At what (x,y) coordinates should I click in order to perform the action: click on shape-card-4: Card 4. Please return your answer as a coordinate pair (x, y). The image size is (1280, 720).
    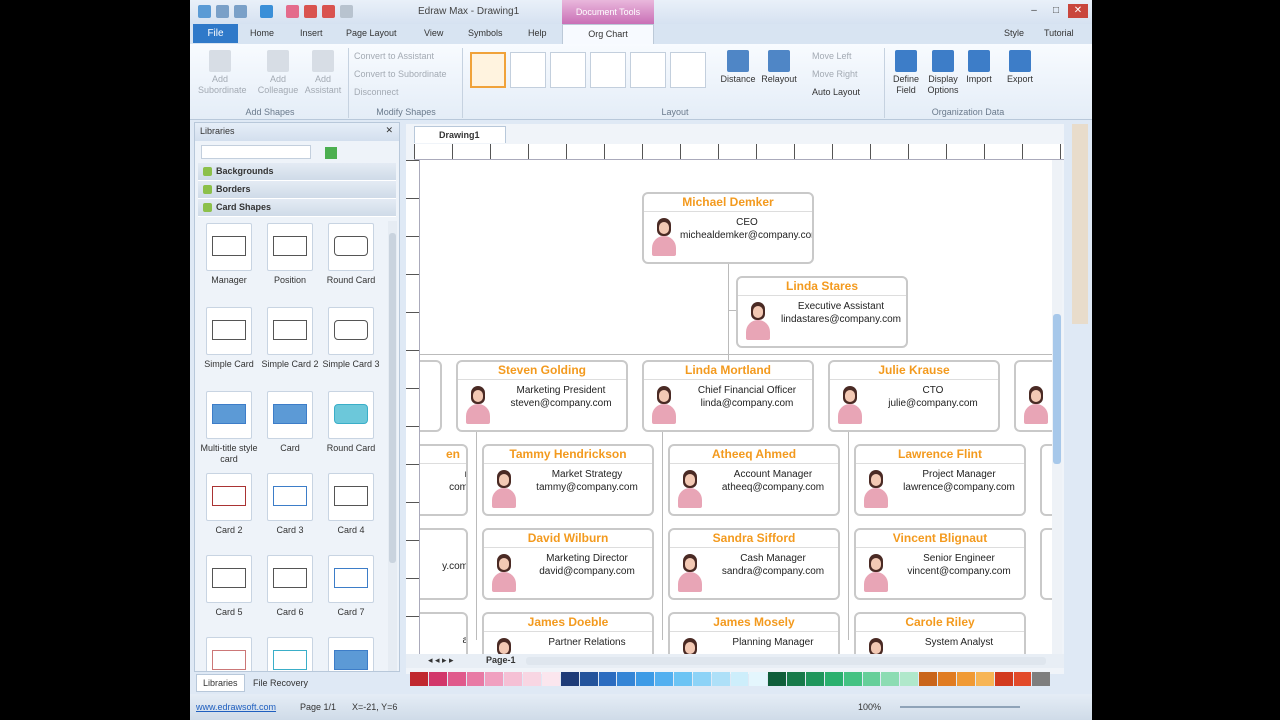
    Looking at the image, I should click on (351, 504).